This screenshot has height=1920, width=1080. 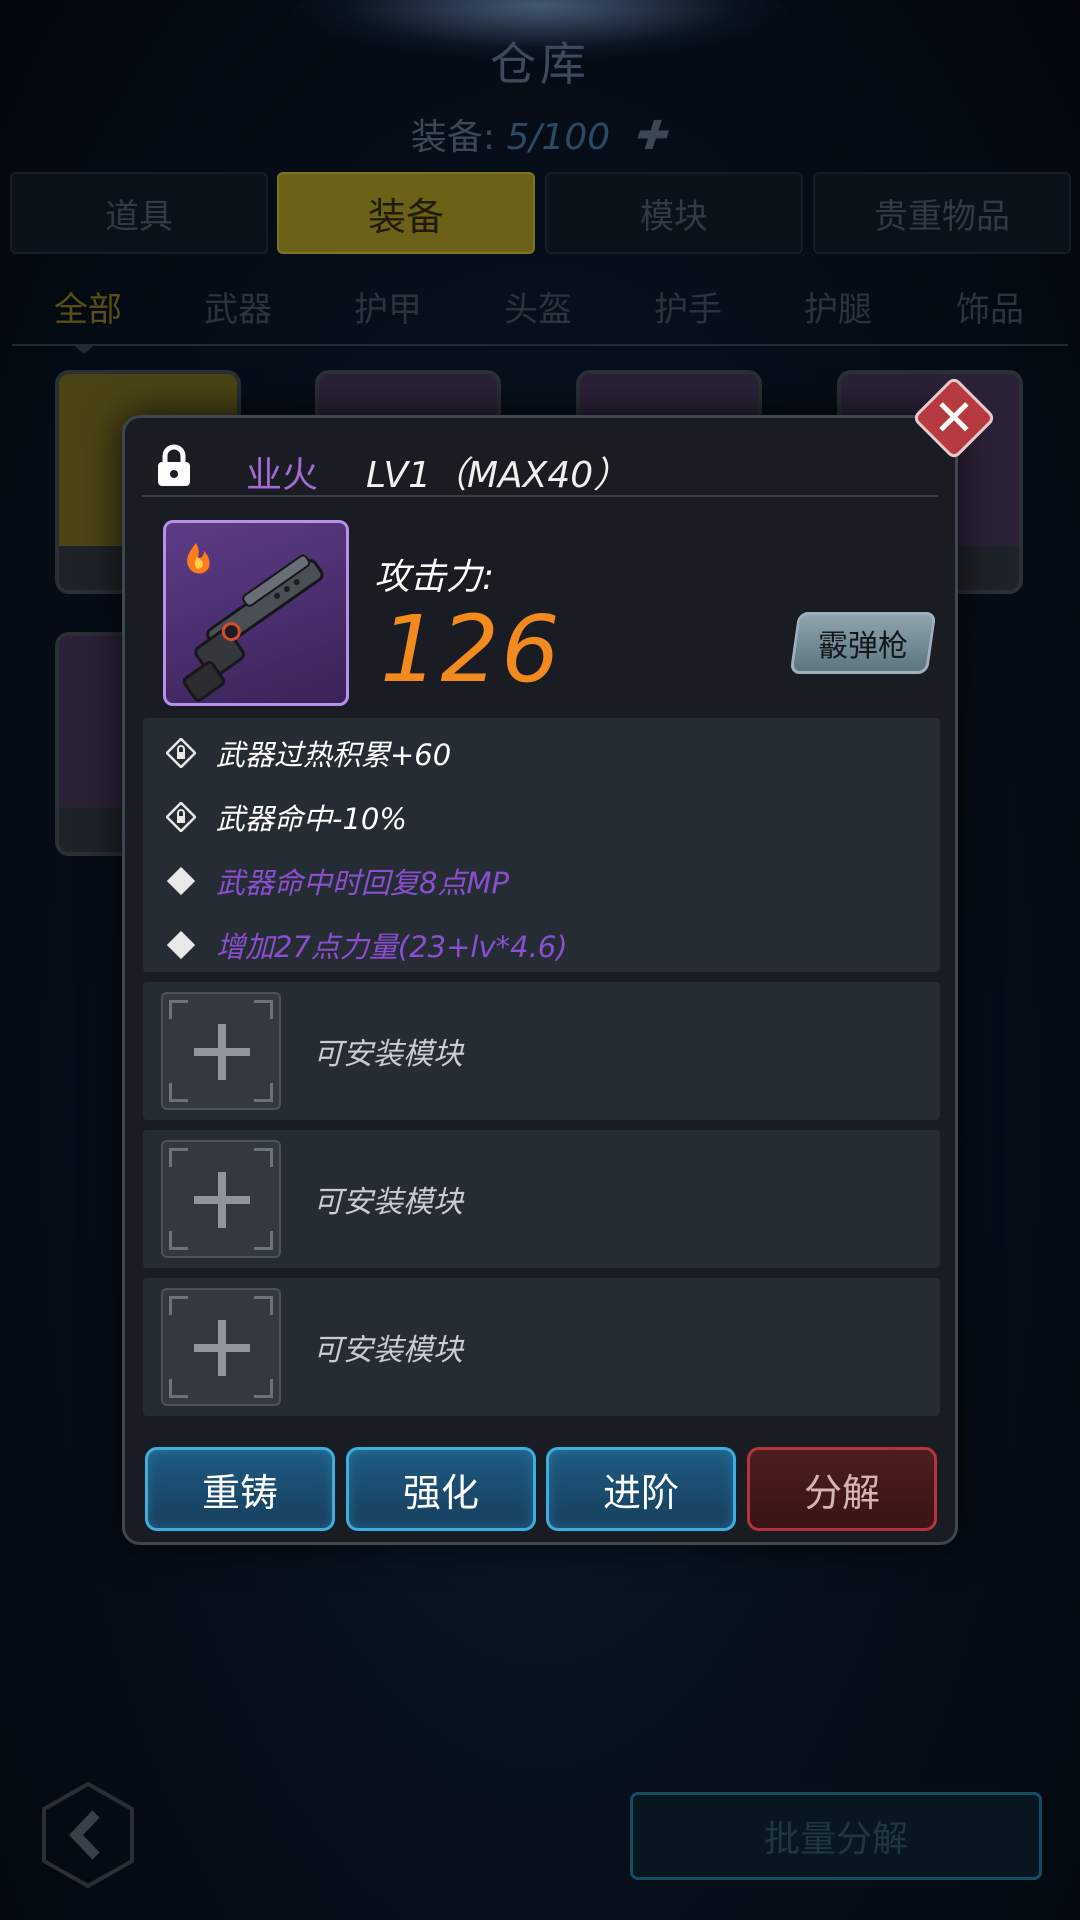 What do you see at coordinates (836, 1836) in the screenshot?
I see `batch-dismantle-button: 批量分解` at bounding box center [836, 1836].